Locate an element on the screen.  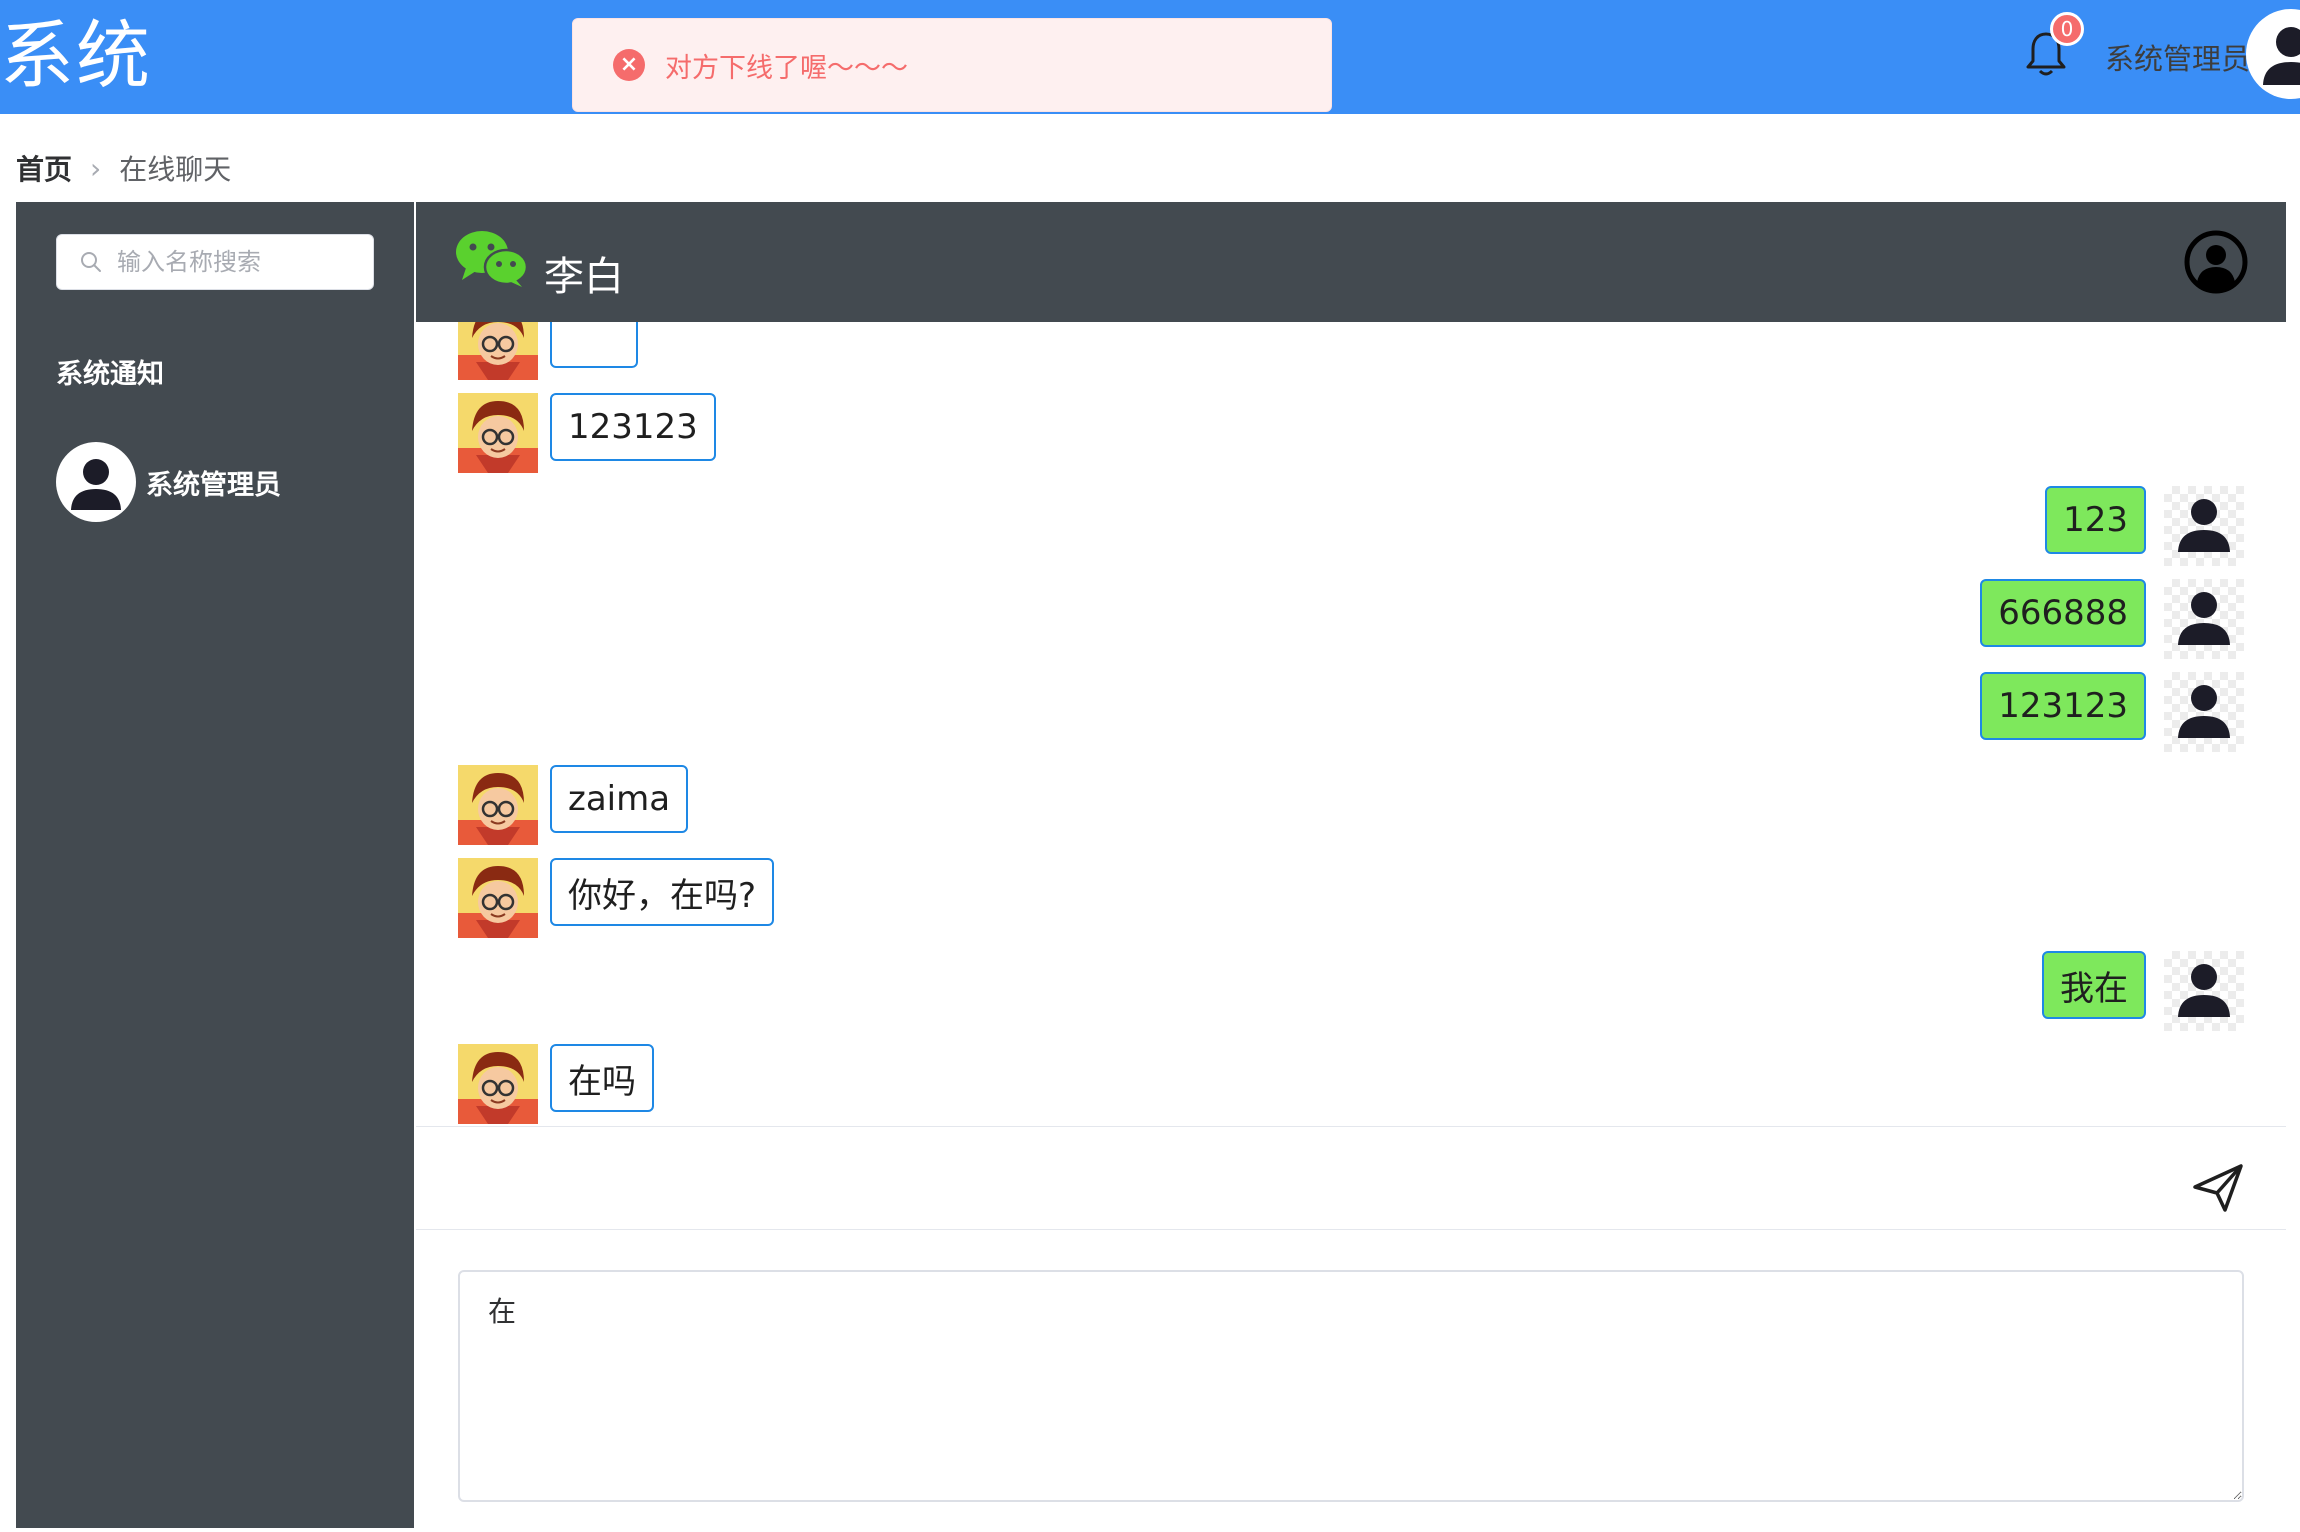
current-user-avatar is located at coordinates (2273, 54).